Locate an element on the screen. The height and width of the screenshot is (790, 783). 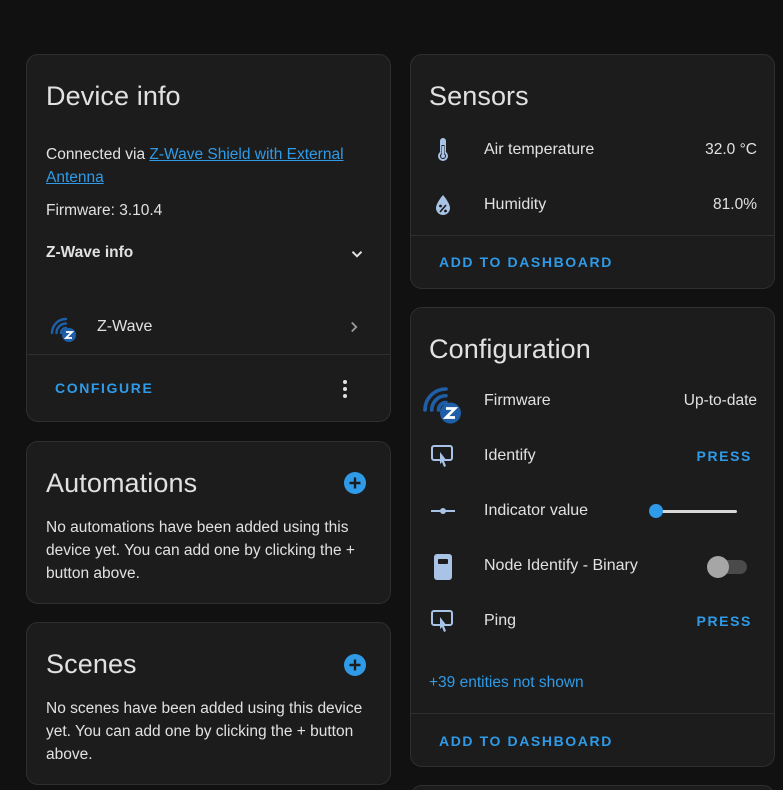
slider-track is located at coordinates (696, 511).